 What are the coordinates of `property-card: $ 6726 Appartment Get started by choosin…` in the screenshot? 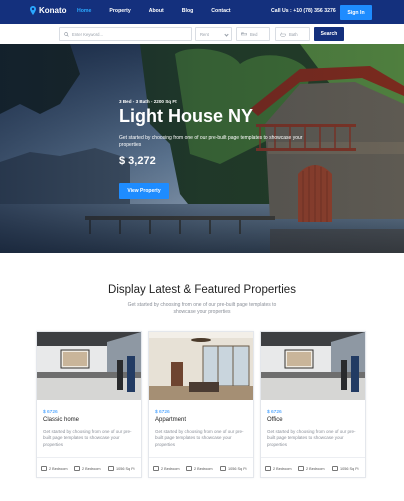 It's located at (201, 404).